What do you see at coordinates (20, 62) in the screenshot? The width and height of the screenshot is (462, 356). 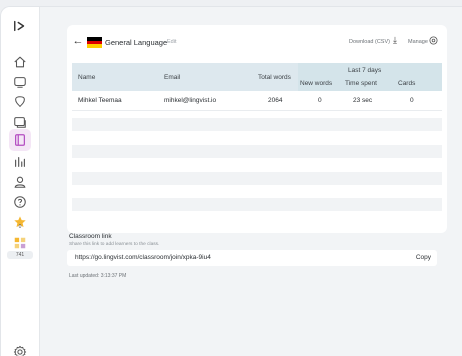 I see `home-icon` at bounding box center [20, 62].